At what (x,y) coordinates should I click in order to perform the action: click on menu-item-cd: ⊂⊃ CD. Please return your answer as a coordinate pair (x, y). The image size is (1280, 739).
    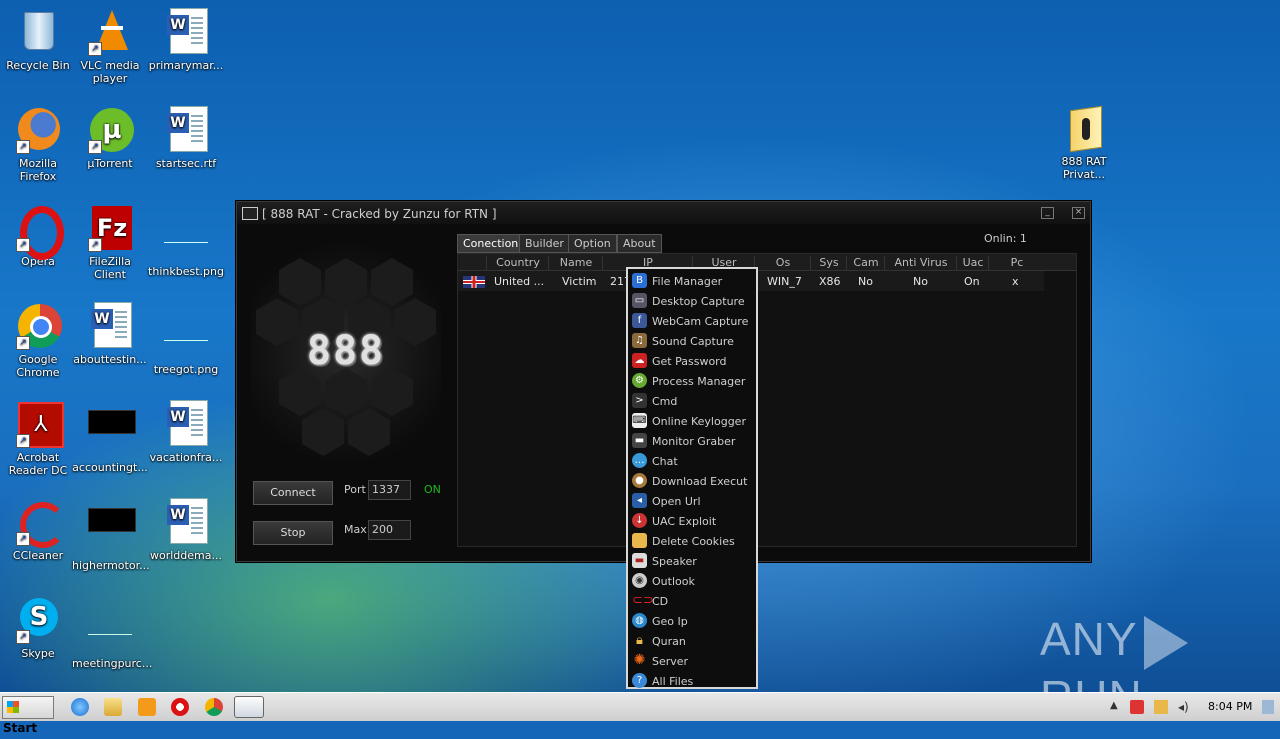
    Looking at the image, I should click on (692, 601).